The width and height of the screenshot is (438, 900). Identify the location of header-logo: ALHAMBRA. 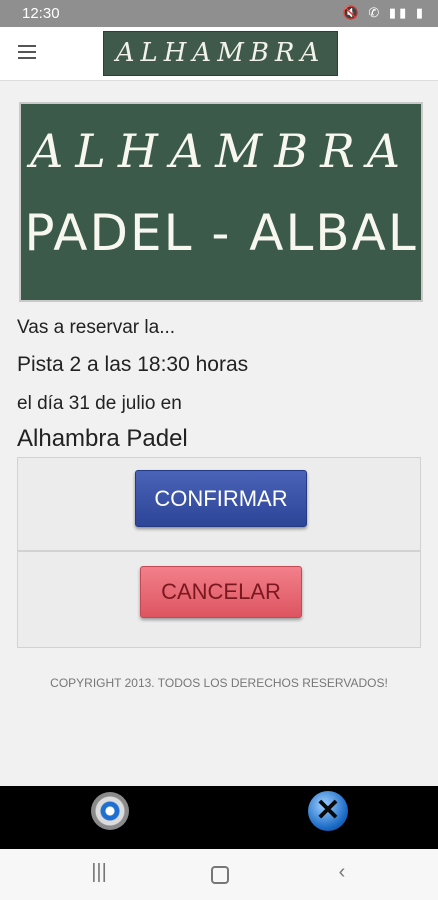
(220, 53).